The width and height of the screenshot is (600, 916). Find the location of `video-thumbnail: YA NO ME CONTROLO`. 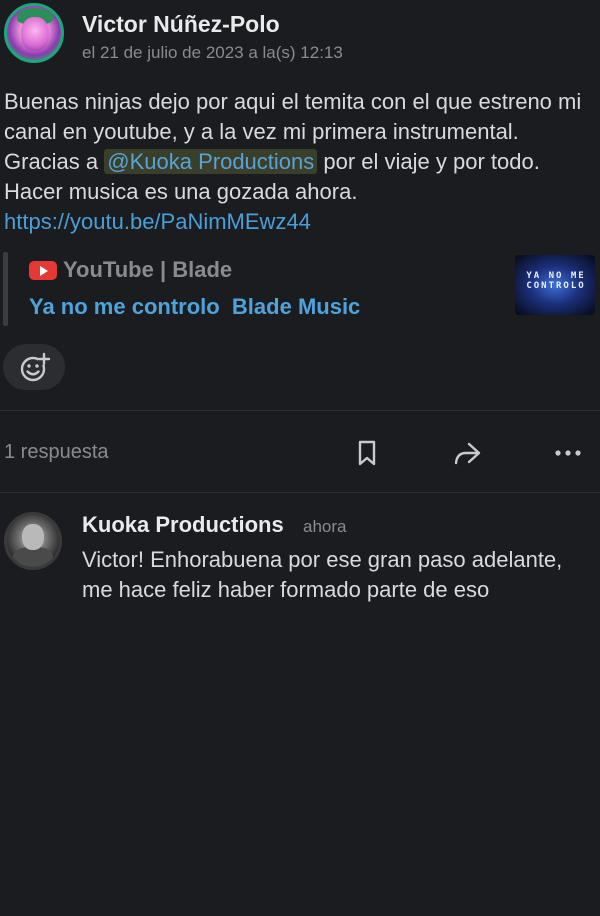

video-thumbnail: YA NO ME CONTROLO is located at coordinates (555, 285).